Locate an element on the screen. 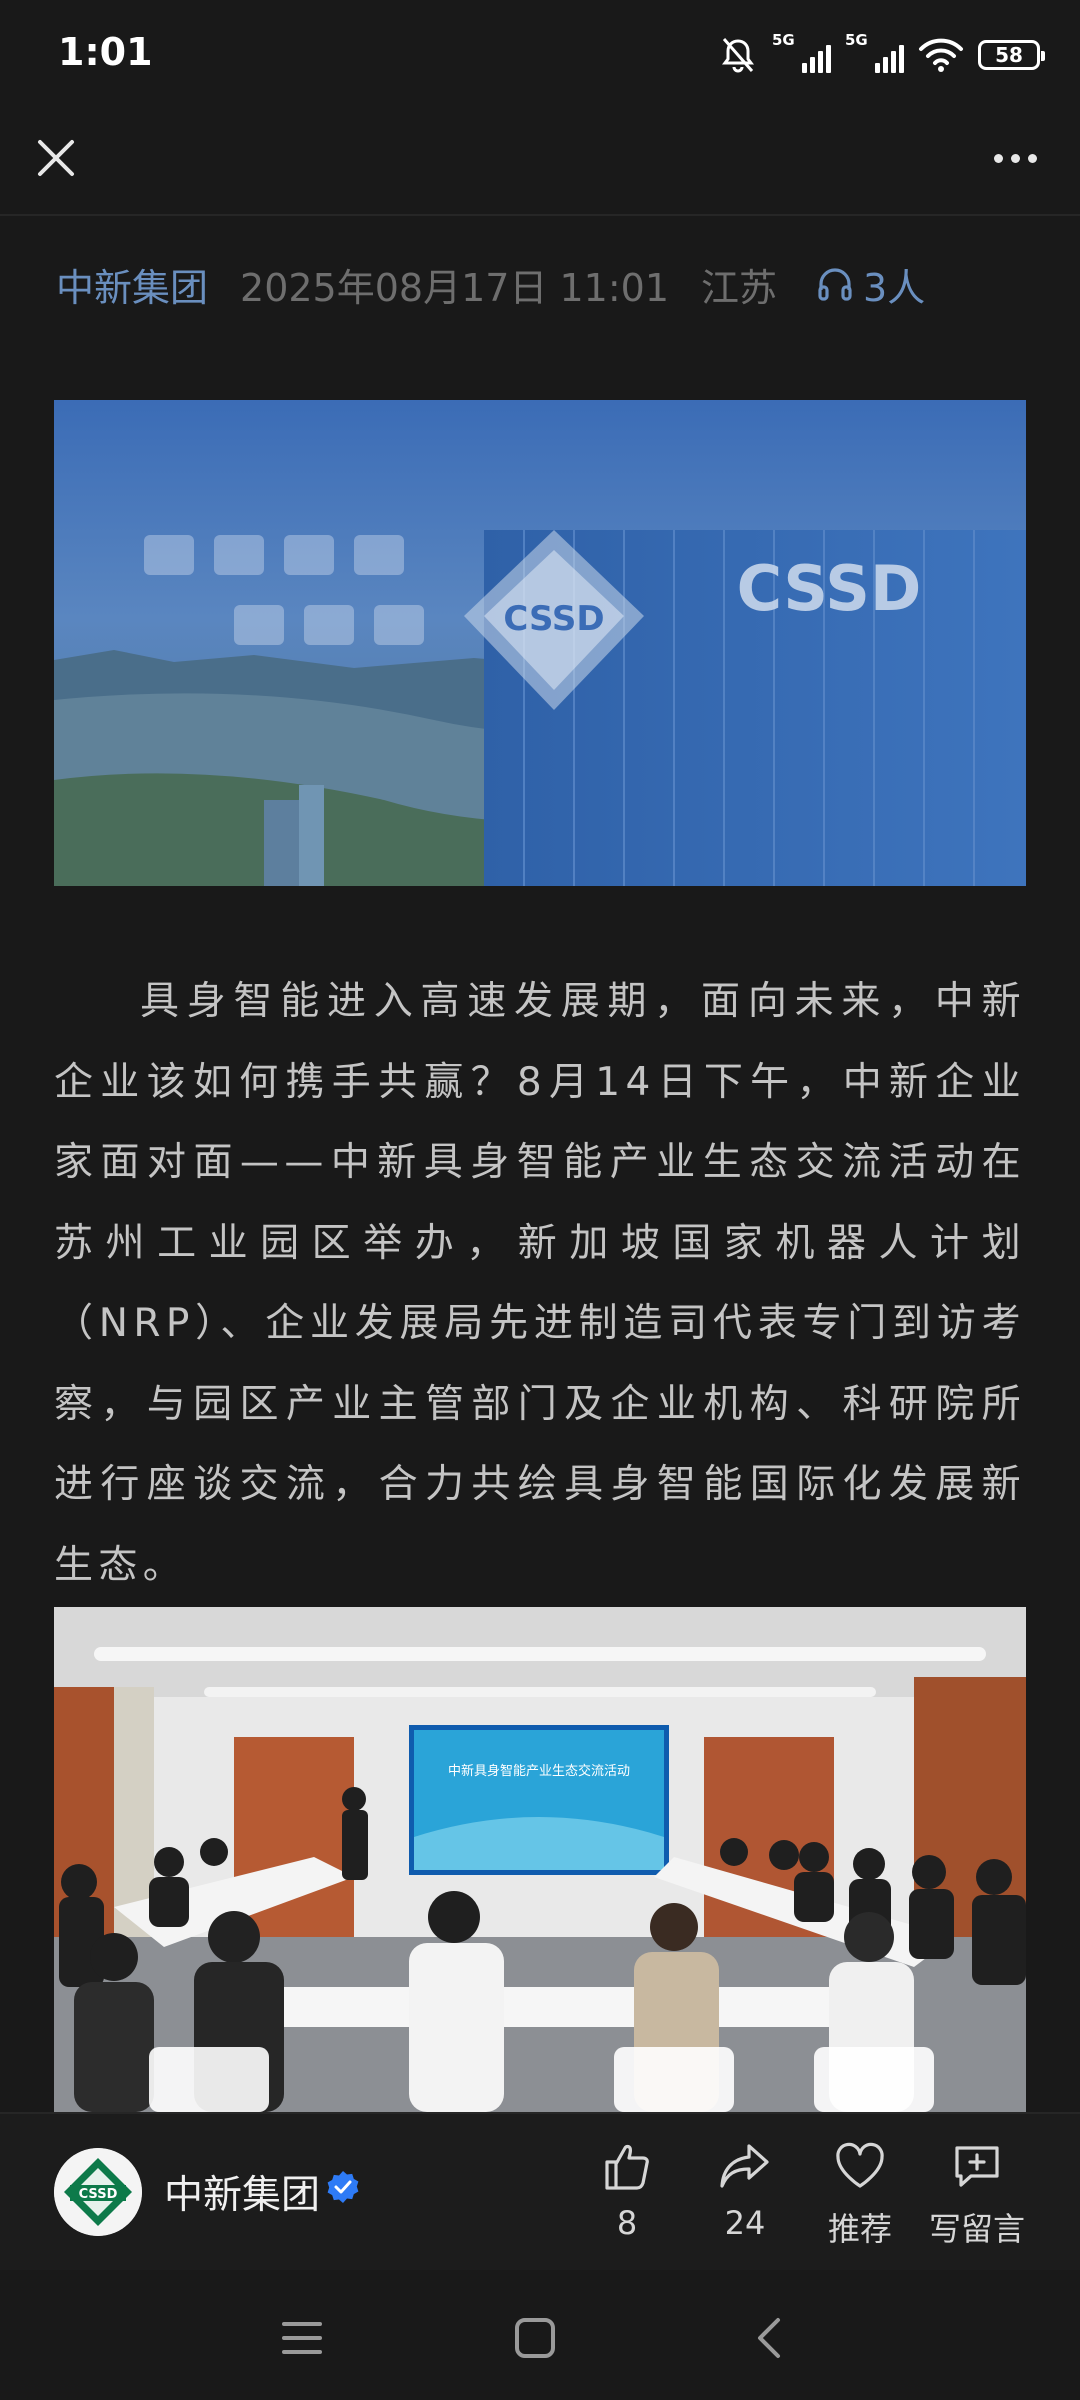  home-square-icon is located at coordinates (535, 2338).